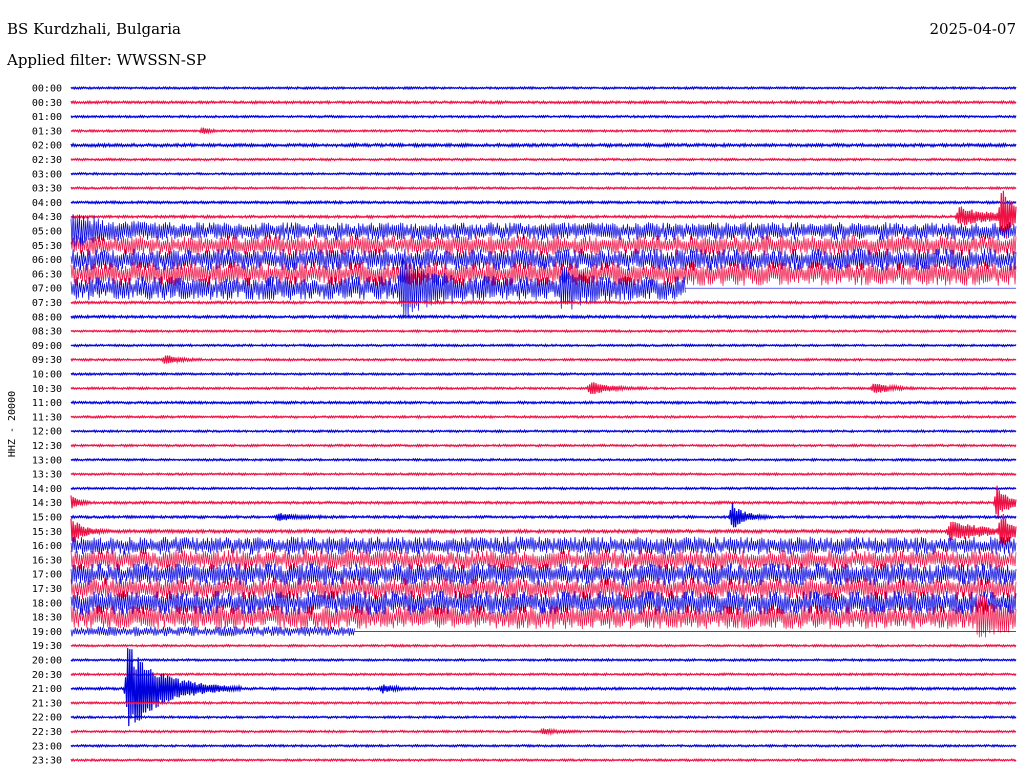  I want to click on time-tick-label: 02:30, so click(47, 160).